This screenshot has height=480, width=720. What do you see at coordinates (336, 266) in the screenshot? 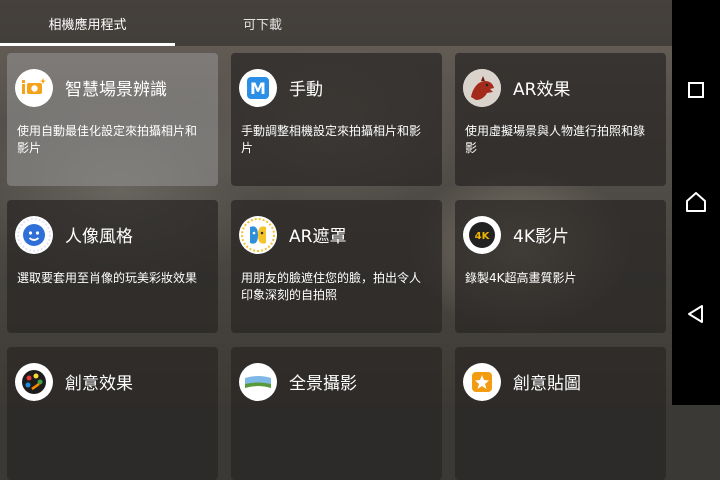
I see `app-card-ar-mask: AR遮罩 用朋友的臉遮住您的臉，拍出令人印象深刻的自拍照` at bounding box center [336, 266].